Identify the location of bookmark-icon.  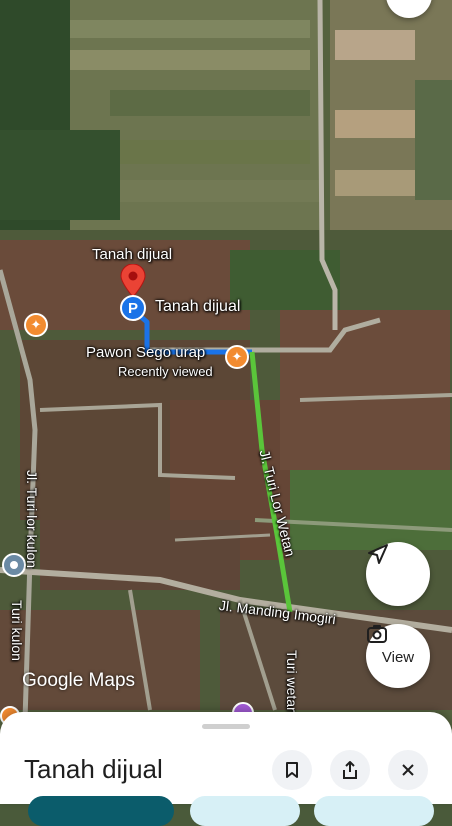
(292, 770).